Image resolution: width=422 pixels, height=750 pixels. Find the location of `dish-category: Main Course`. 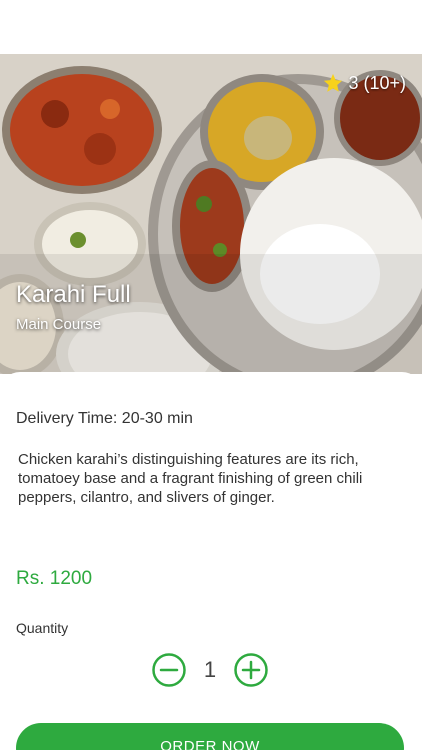

dish-category: Main Course is located at coordinates (59, 324).